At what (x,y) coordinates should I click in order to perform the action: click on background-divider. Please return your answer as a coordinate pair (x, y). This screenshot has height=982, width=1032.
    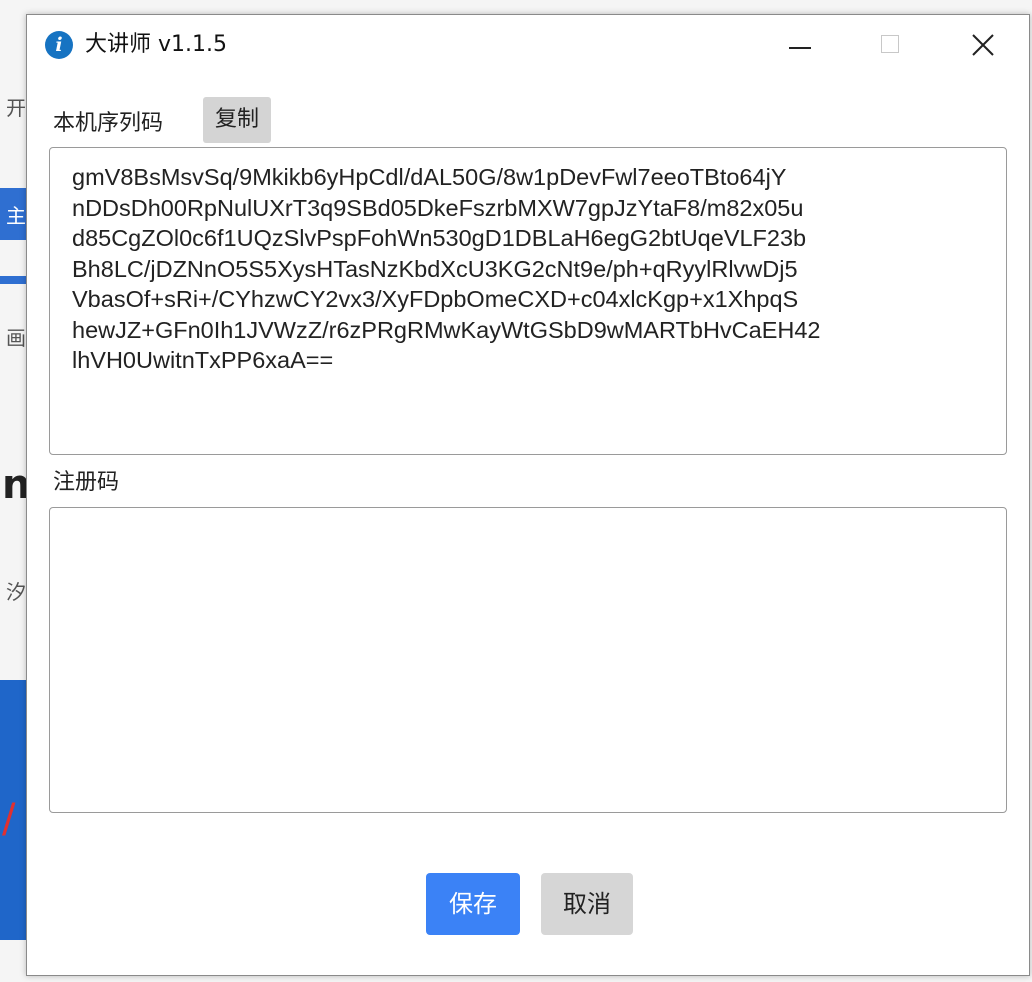
    Looking at the image, I should click on (13, 280).